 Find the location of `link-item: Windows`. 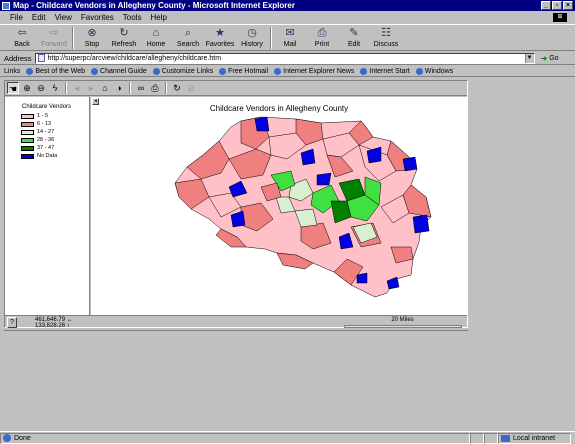

link-item: Windows is located at coordinates (434, 71).